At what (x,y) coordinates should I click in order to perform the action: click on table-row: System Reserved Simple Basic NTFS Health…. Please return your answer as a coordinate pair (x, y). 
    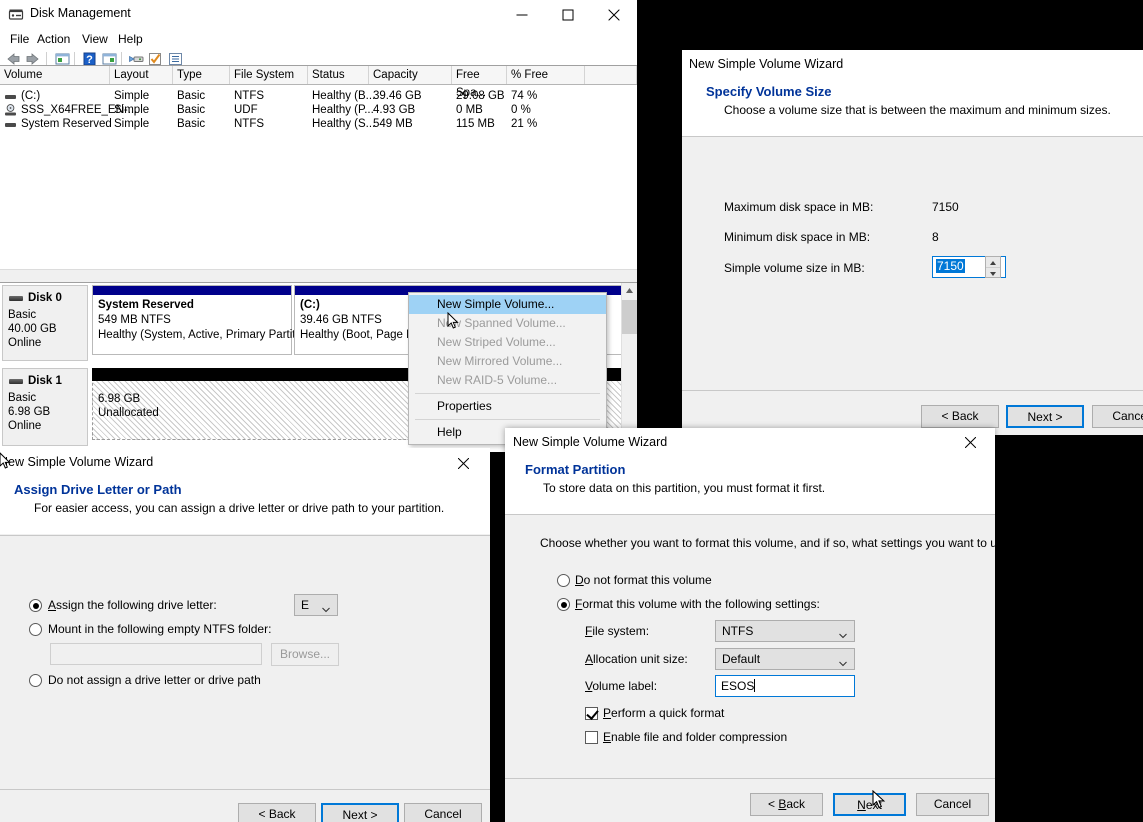
    Looking at the image, I should click on (318, 124).